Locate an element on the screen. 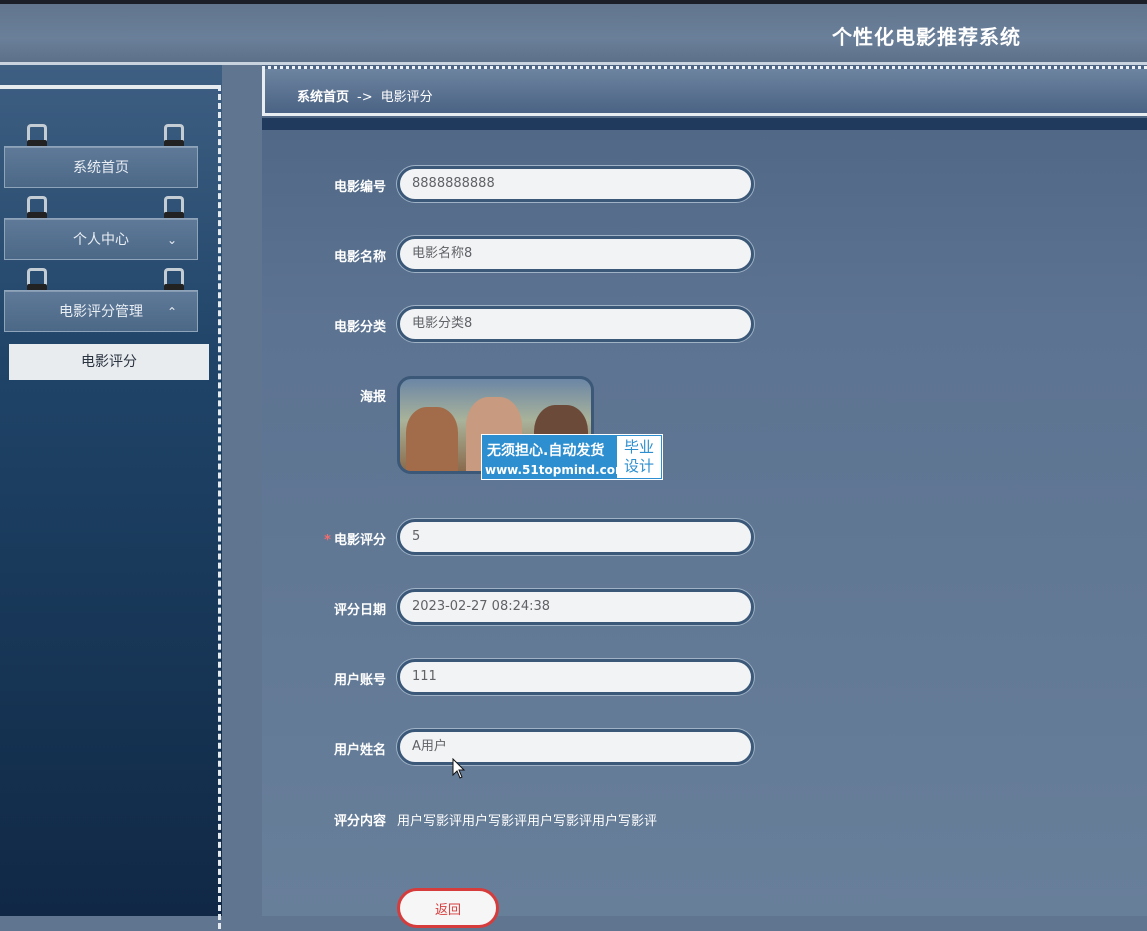 The height and width of the screenshot is (931, 1147). user-account-field: 111 is located at coordinates (575, 677).